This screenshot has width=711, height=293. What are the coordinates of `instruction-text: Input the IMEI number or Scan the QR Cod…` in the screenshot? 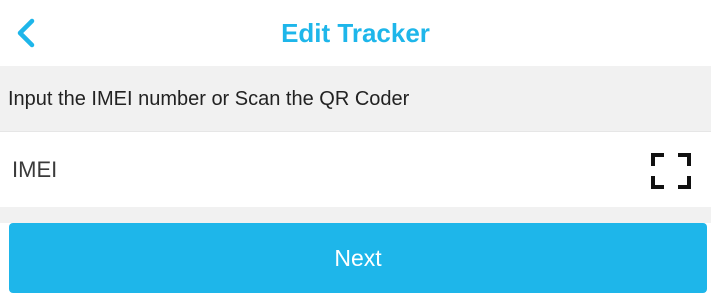 It's located at (209, 99).